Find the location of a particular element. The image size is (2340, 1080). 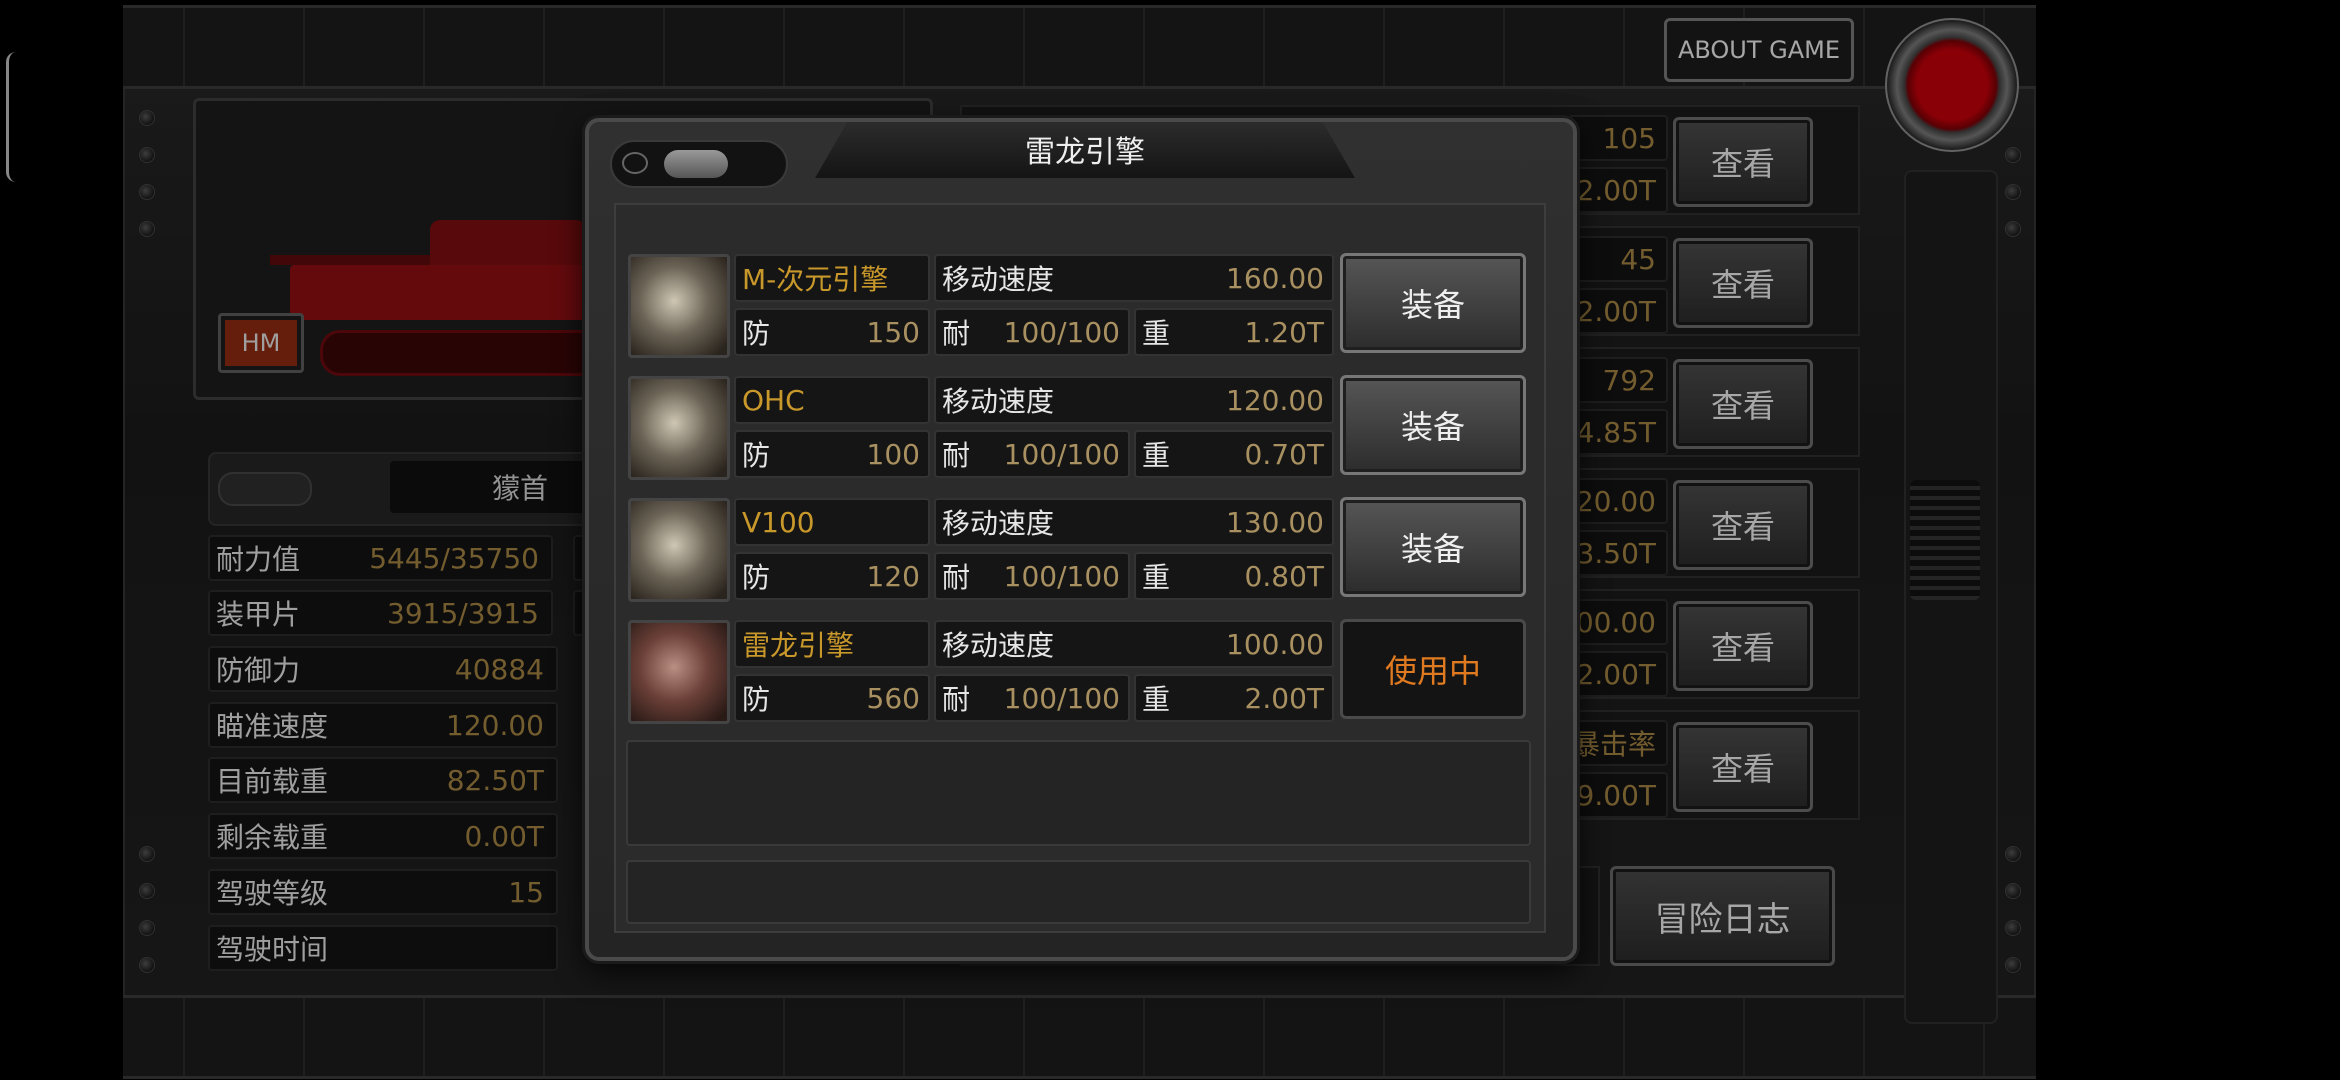

speed-cell: 移动速度 160.00 is located at coordinates (1134, 278).